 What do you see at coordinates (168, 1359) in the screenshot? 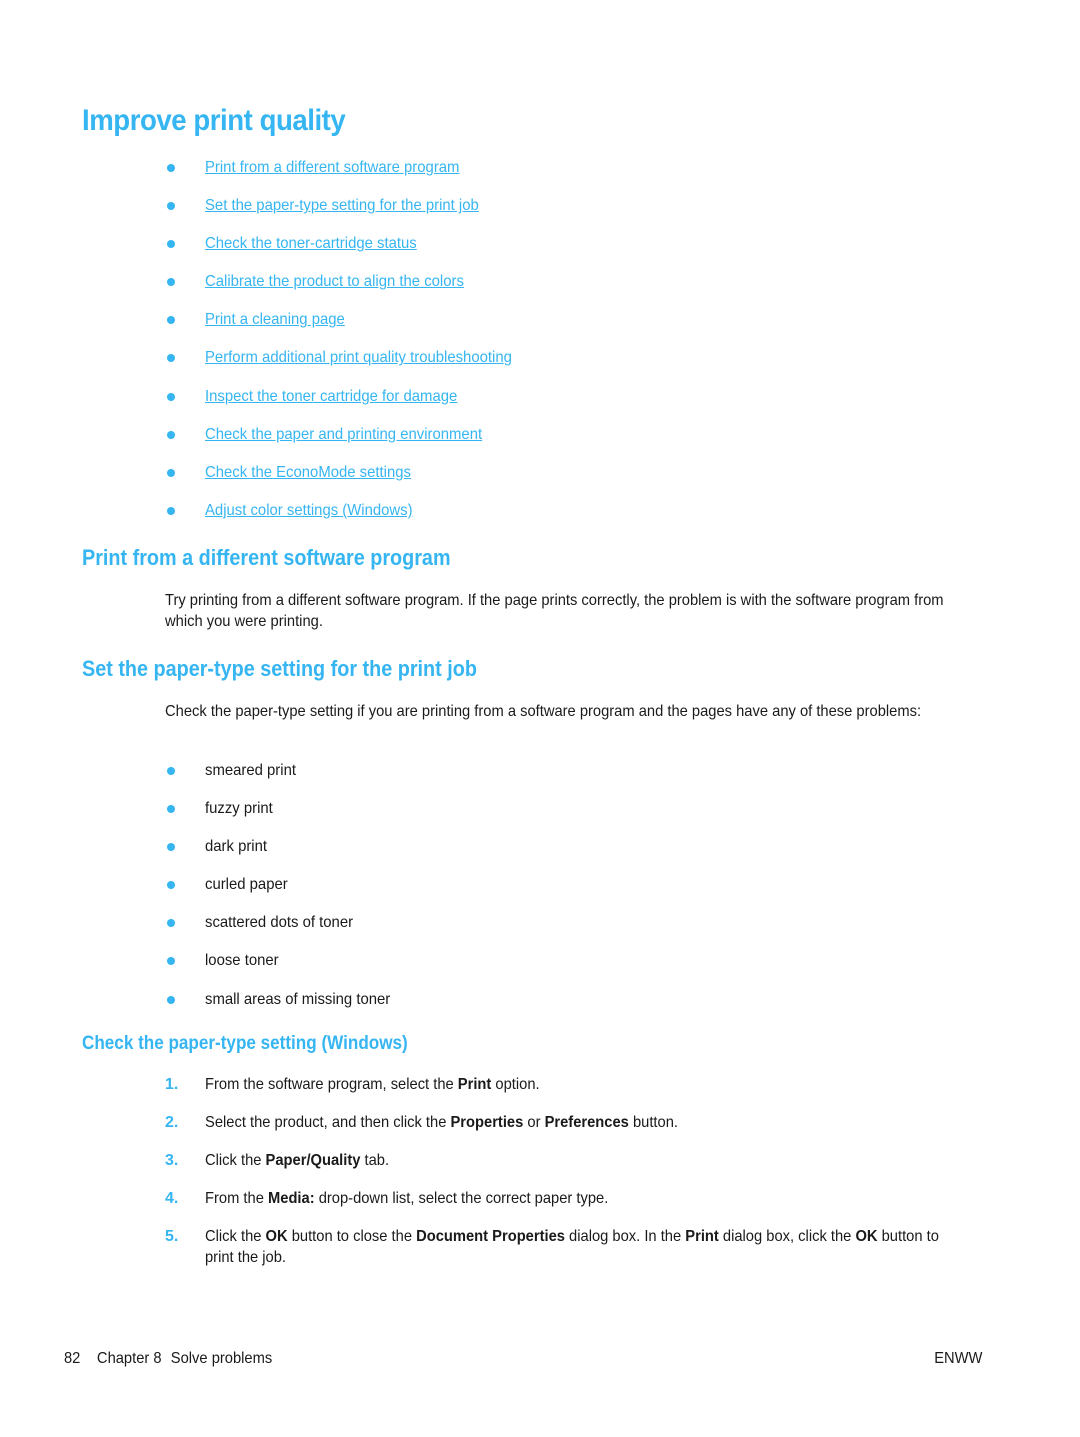
I see `page-footer-left: 82 Chapter 8 Solve problems` at bounding box center [168, 1359].